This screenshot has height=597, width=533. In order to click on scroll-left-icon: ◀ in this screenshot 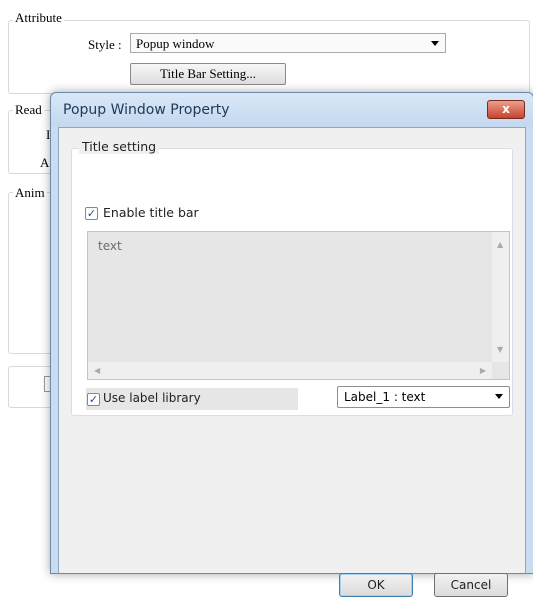, I will do `click(97, 370)`.